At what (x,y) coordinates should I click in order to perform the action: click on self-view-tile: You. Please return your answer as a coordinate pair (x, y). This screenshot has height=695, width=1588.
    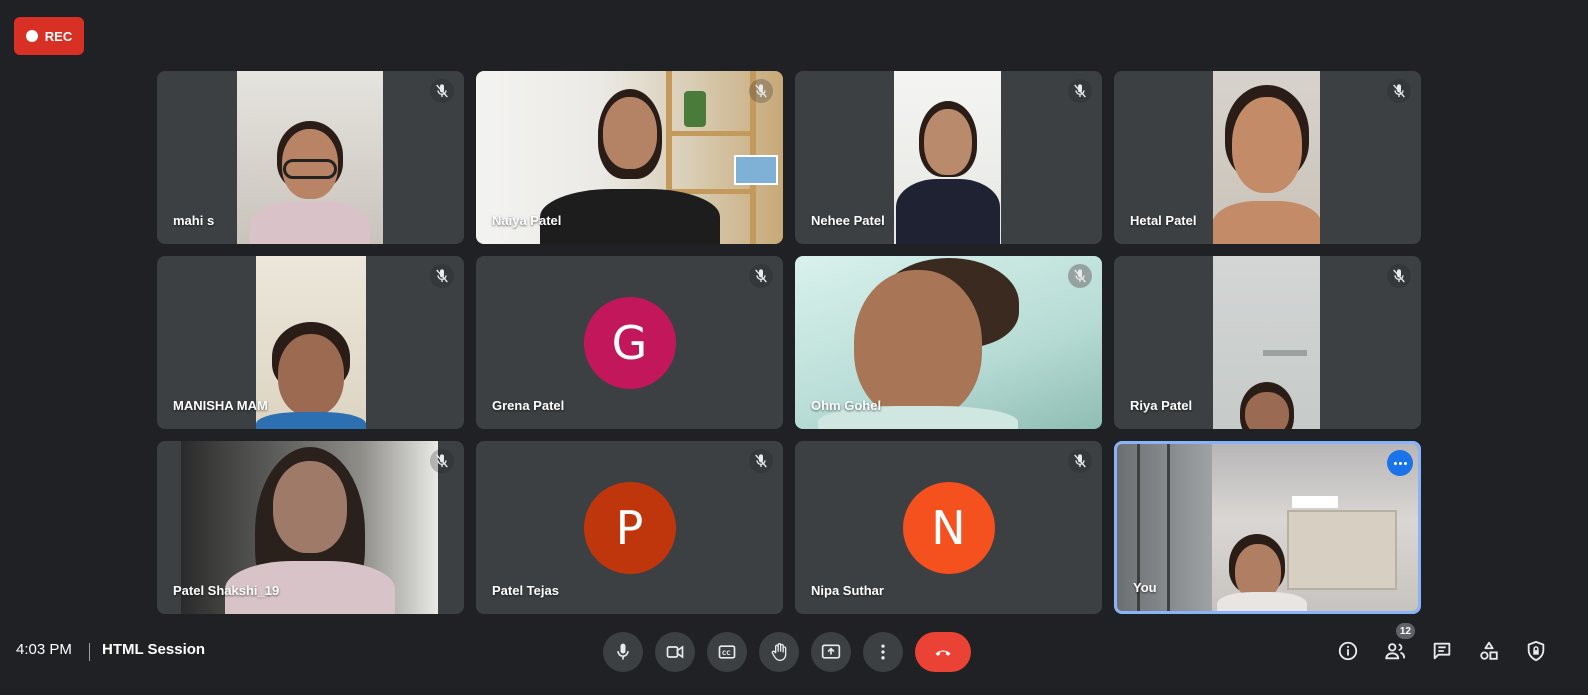
    Looking at the image, I should click on (1267, 527).